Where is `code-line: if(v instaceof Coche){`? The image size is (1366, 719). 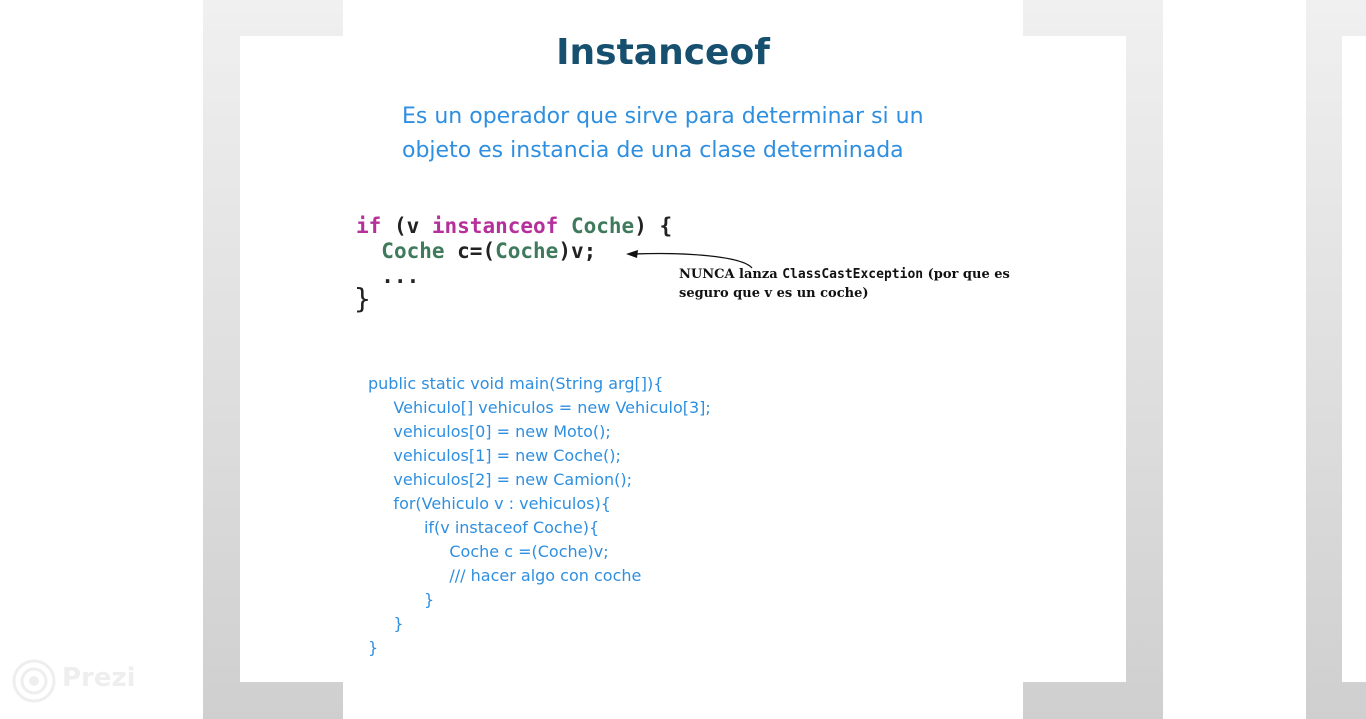 code-line: if(v instaceof Coche){ is located at coordinates (484, 527).